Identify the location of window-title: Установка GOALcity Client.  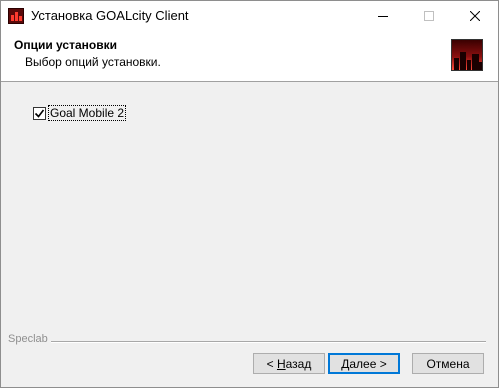
(110, 15).